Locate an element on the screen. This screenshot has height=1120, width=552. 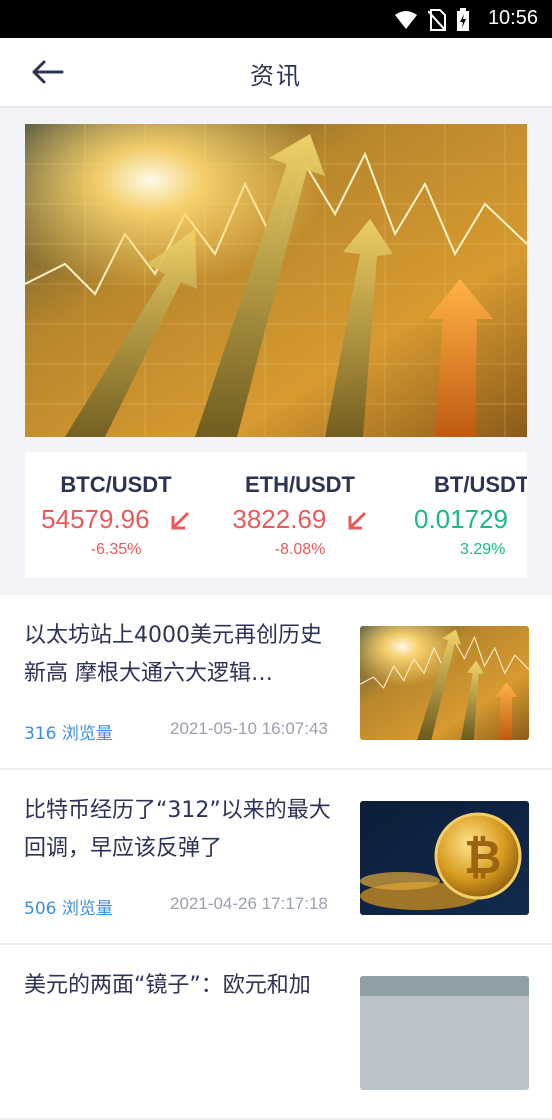
ticker-price: 54579.96 is located at coordinates (95, 519).